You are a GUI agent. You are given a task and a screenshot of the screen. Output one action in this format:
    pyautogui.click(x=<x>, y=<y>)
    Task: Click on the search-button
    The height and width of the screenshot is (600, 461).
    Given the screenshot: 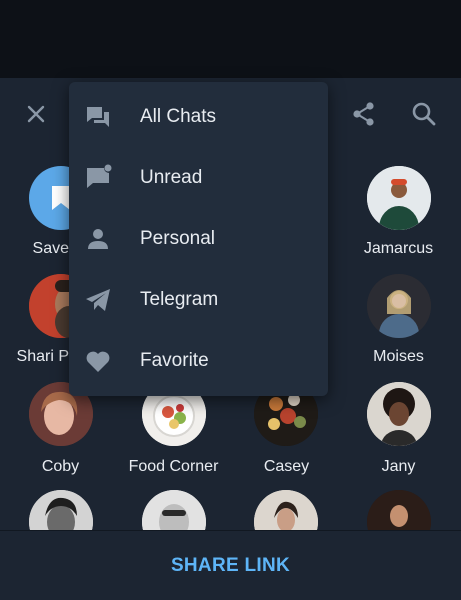 What is the action you would take?
    pyautogui.click(x=424, y=114)
    